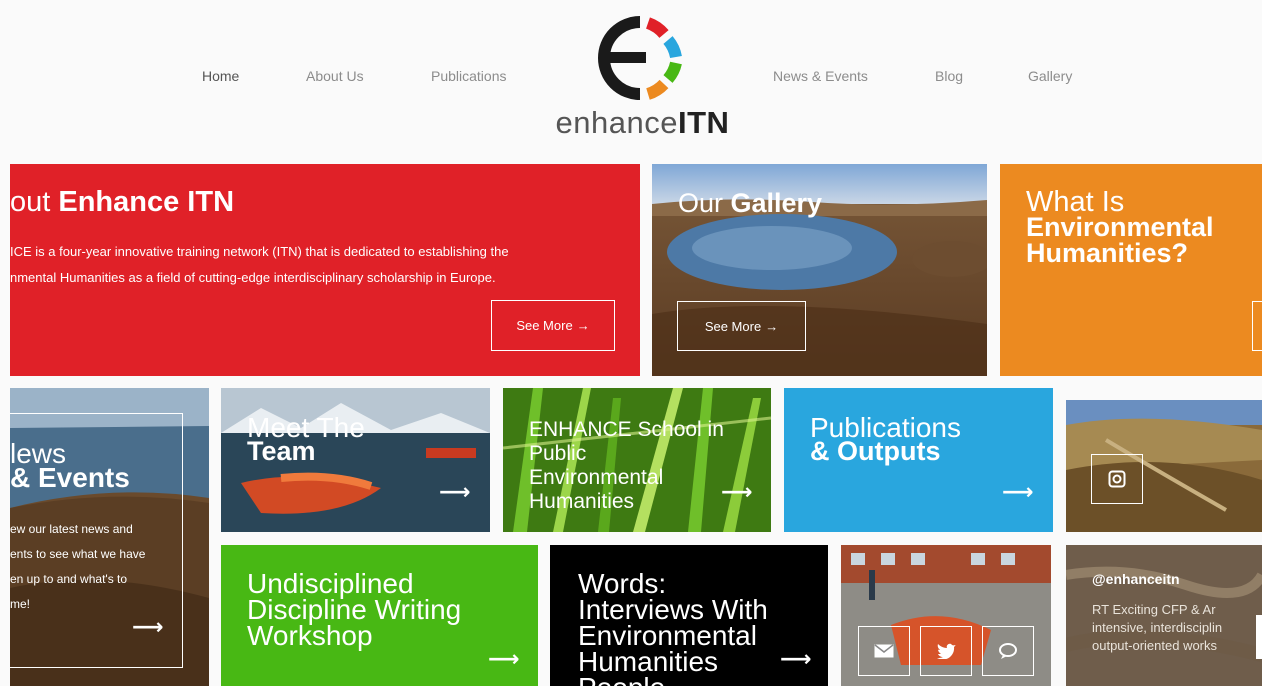  What do you see at coordinates (70, 477) in the screenshot?
I see `news-title-2: & Events` at bounding box center [70, 477].